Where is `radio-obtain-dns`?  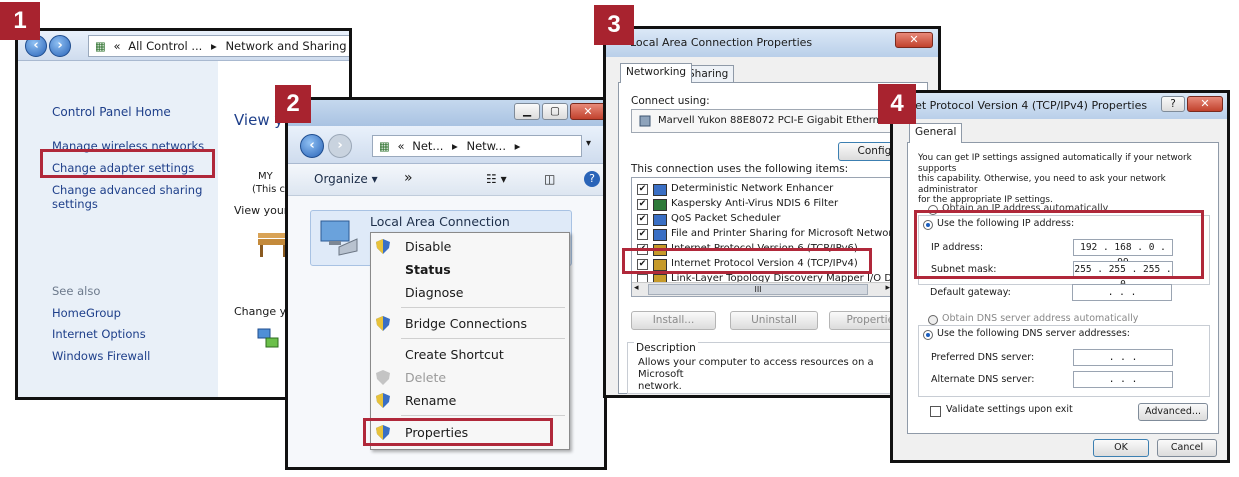 radio-obtain-dns is located at coordinates (933, 320).